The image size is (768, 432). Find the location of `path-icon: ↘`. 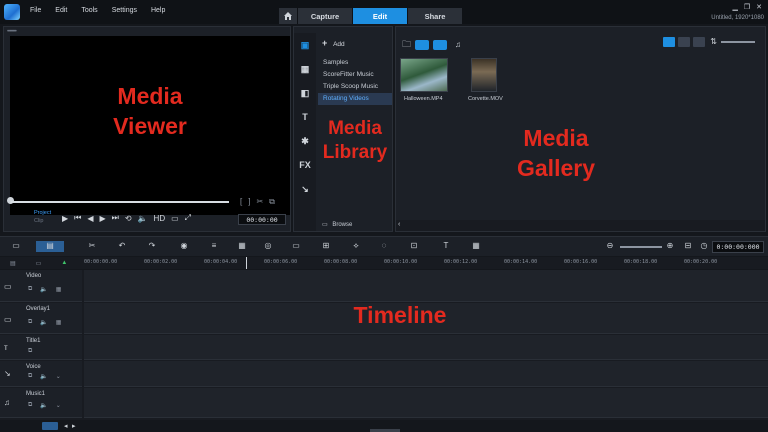

path-icon: ↘ is located at coordinates (305, 189).